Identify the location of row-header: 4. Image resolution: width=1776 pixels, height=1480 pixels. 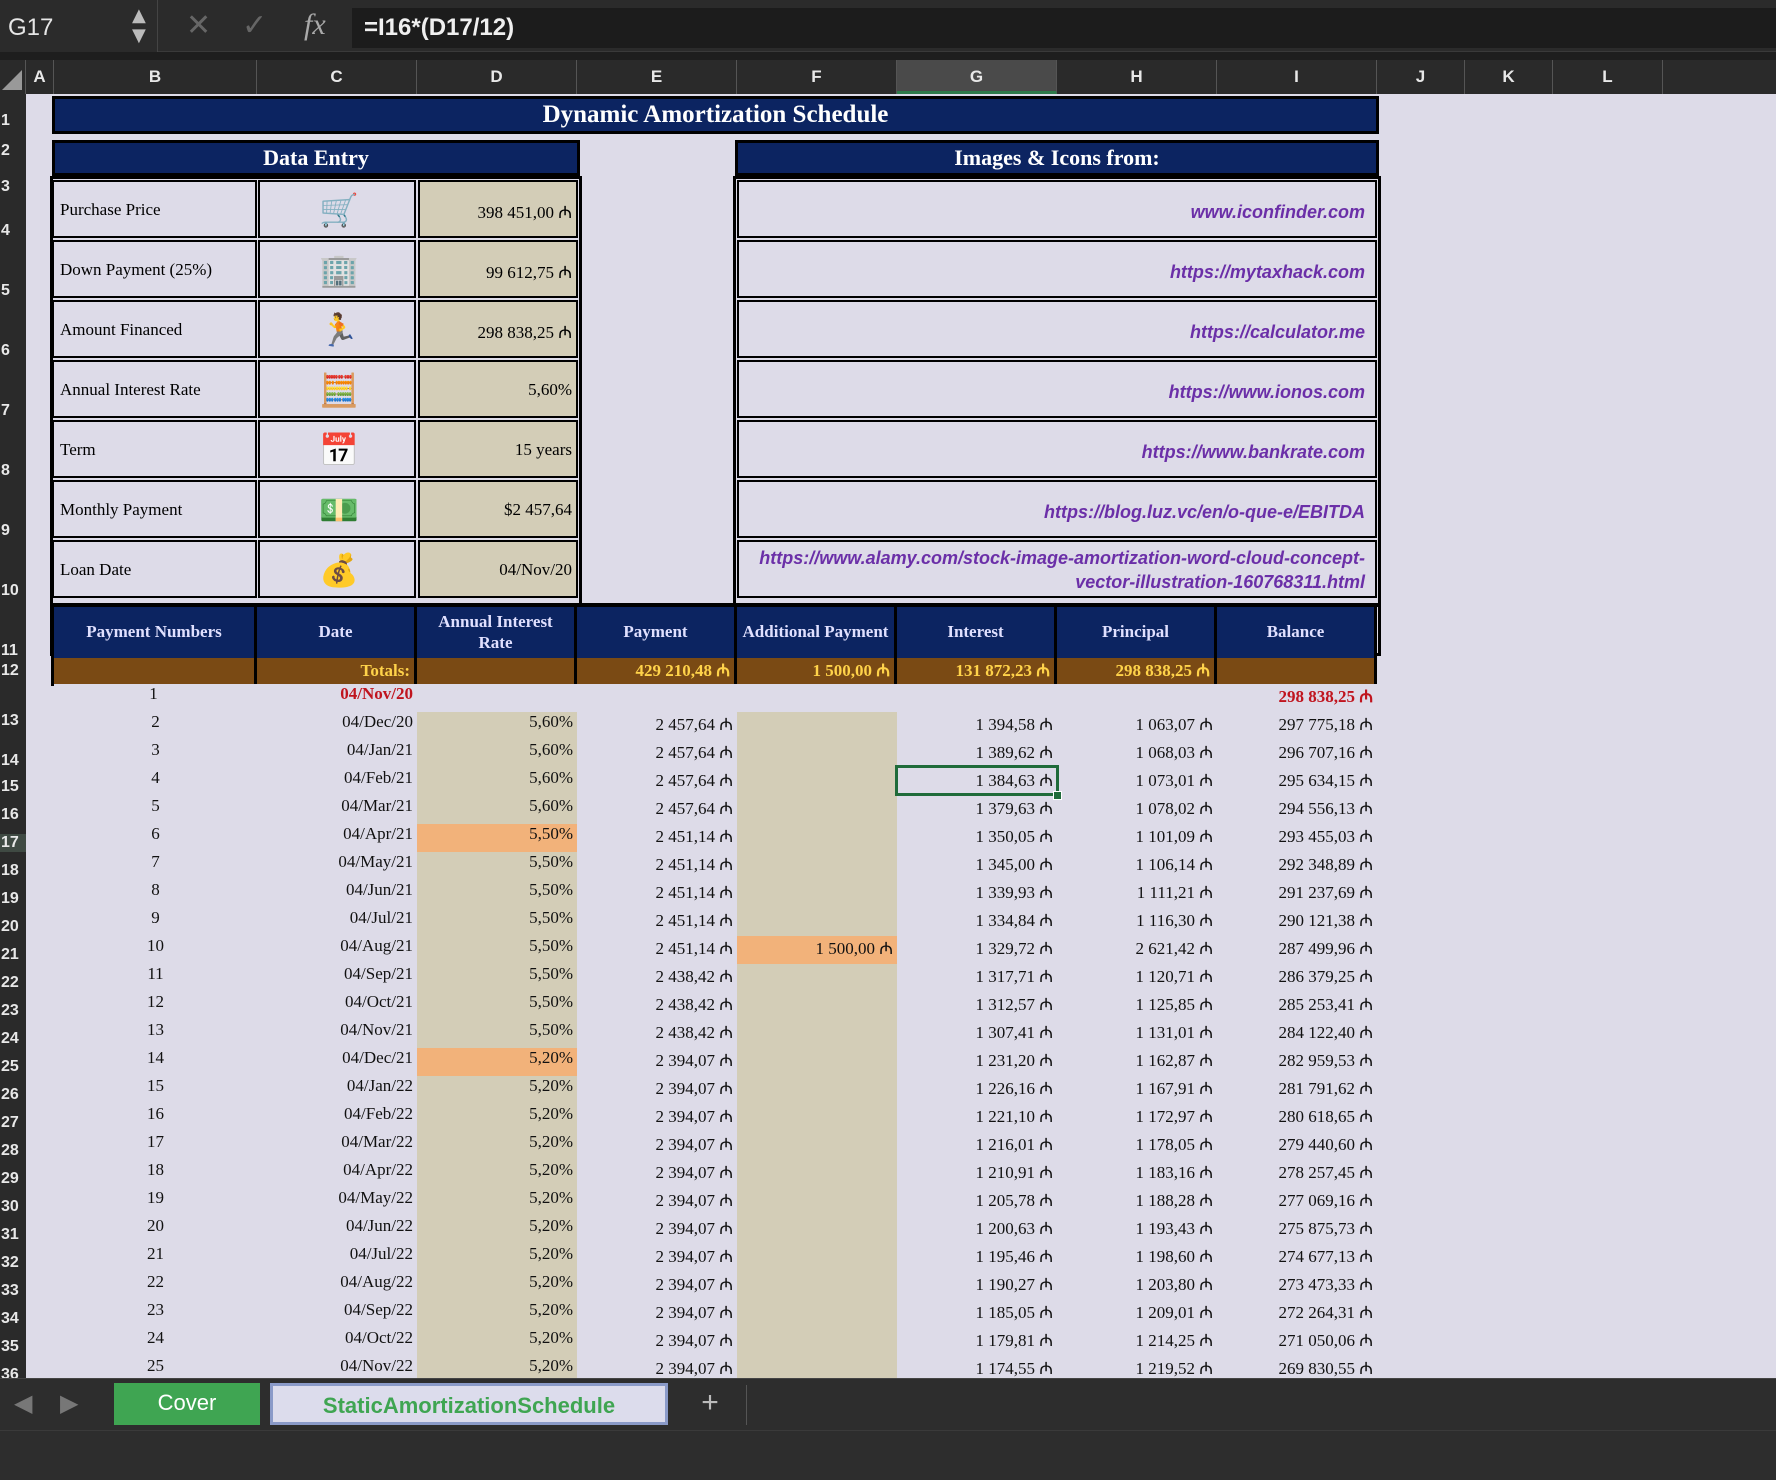
(13, 231).